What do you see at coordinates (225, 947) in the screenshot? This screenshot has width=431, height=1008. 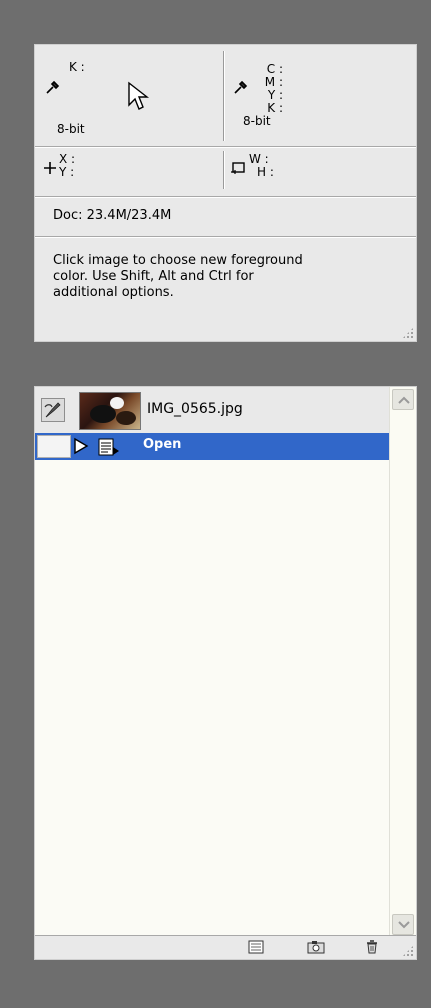 I see `history-footer` at bounding box center [225, 947].